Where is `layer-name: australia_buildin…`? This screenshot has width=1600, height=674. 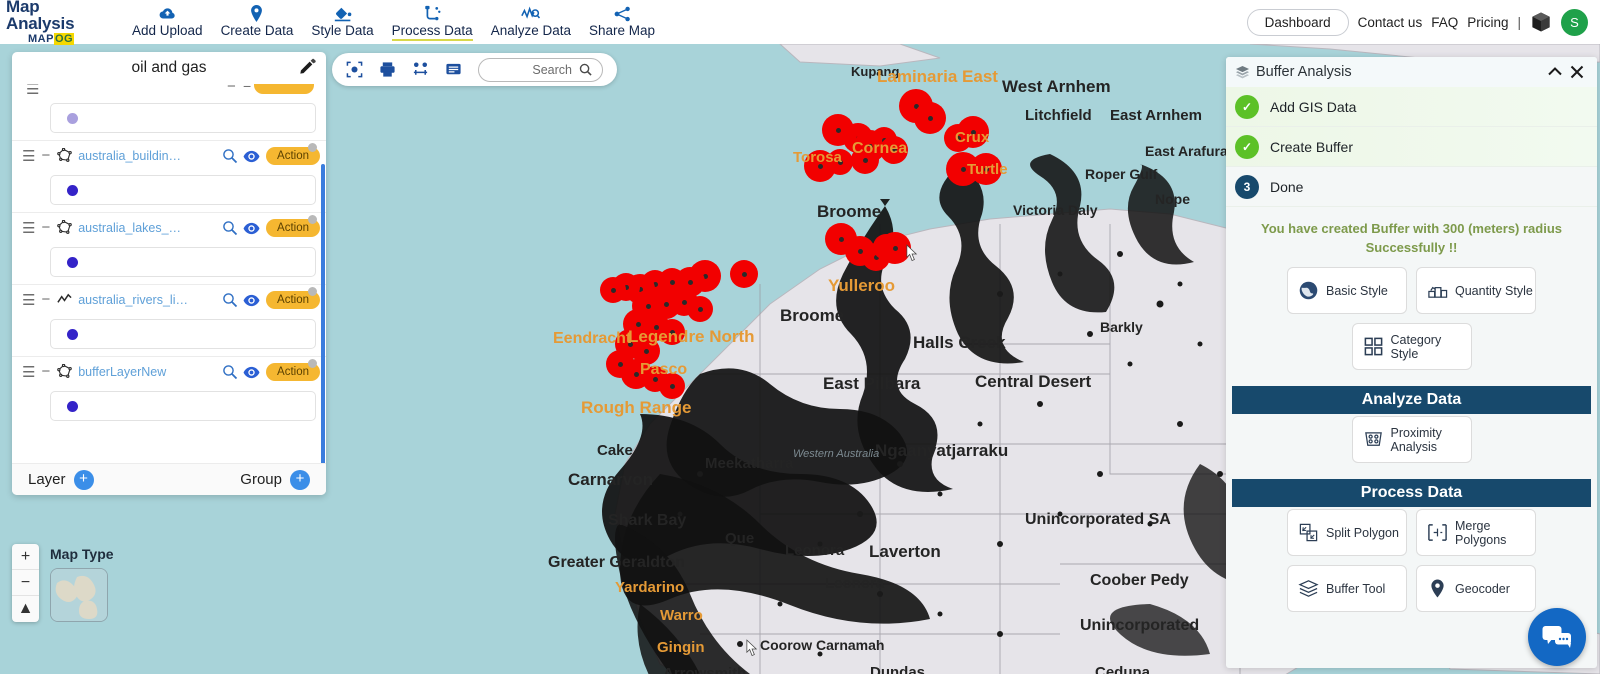
layer-name: australia_buildin… is located at coordinates (147, 156).